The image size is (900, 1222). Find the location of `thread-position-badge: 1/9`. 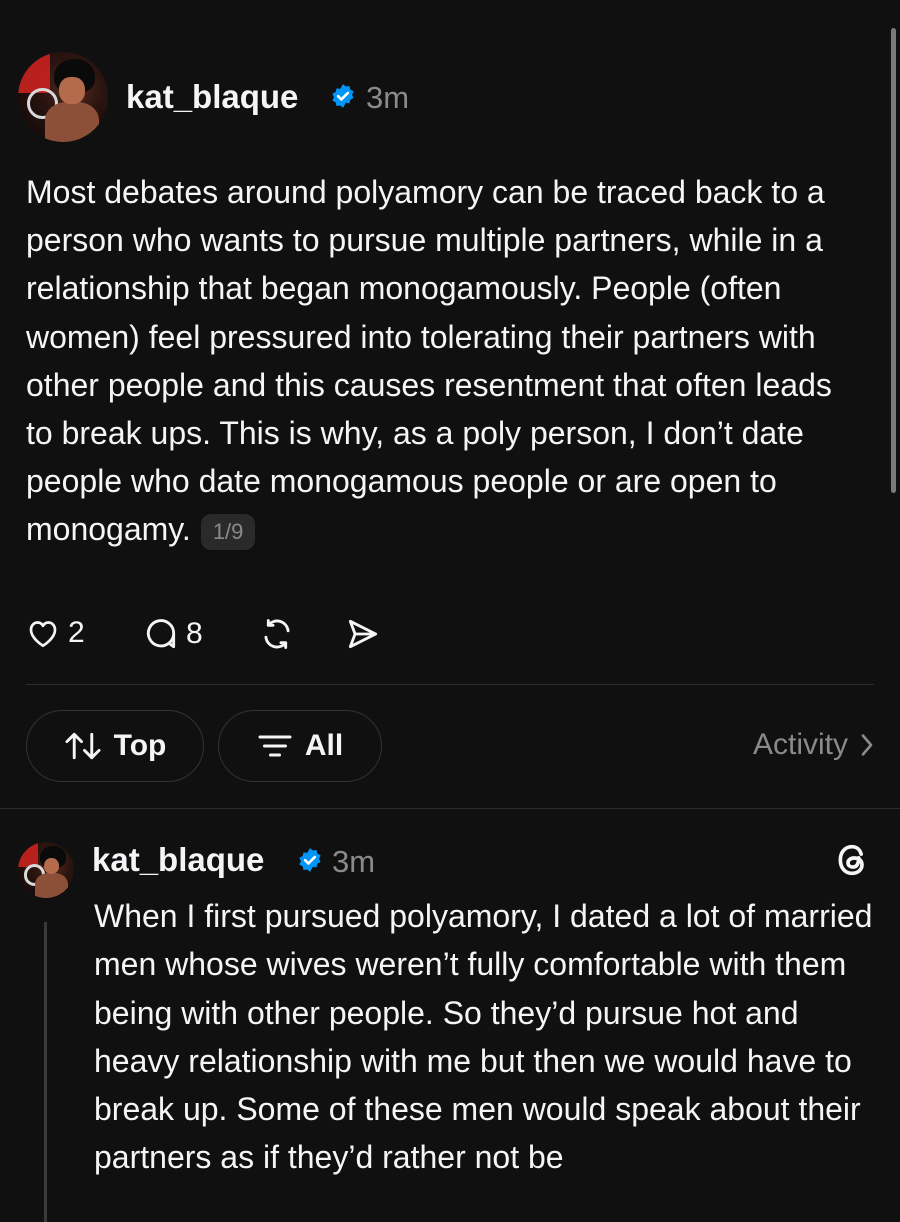

thread-position-badge: 1/9 is located at coordinates (228, 531).